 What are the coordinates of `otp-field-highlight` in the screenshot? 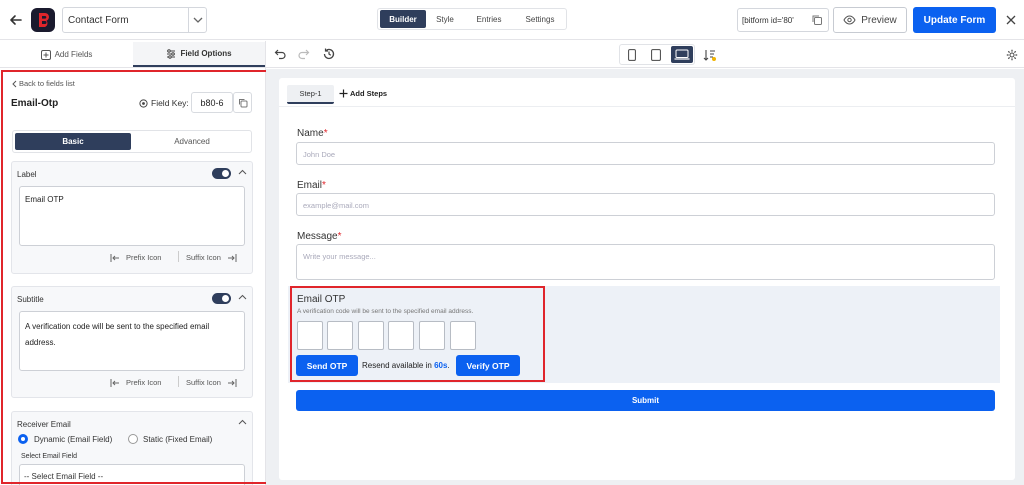 It's located at (417, 334).